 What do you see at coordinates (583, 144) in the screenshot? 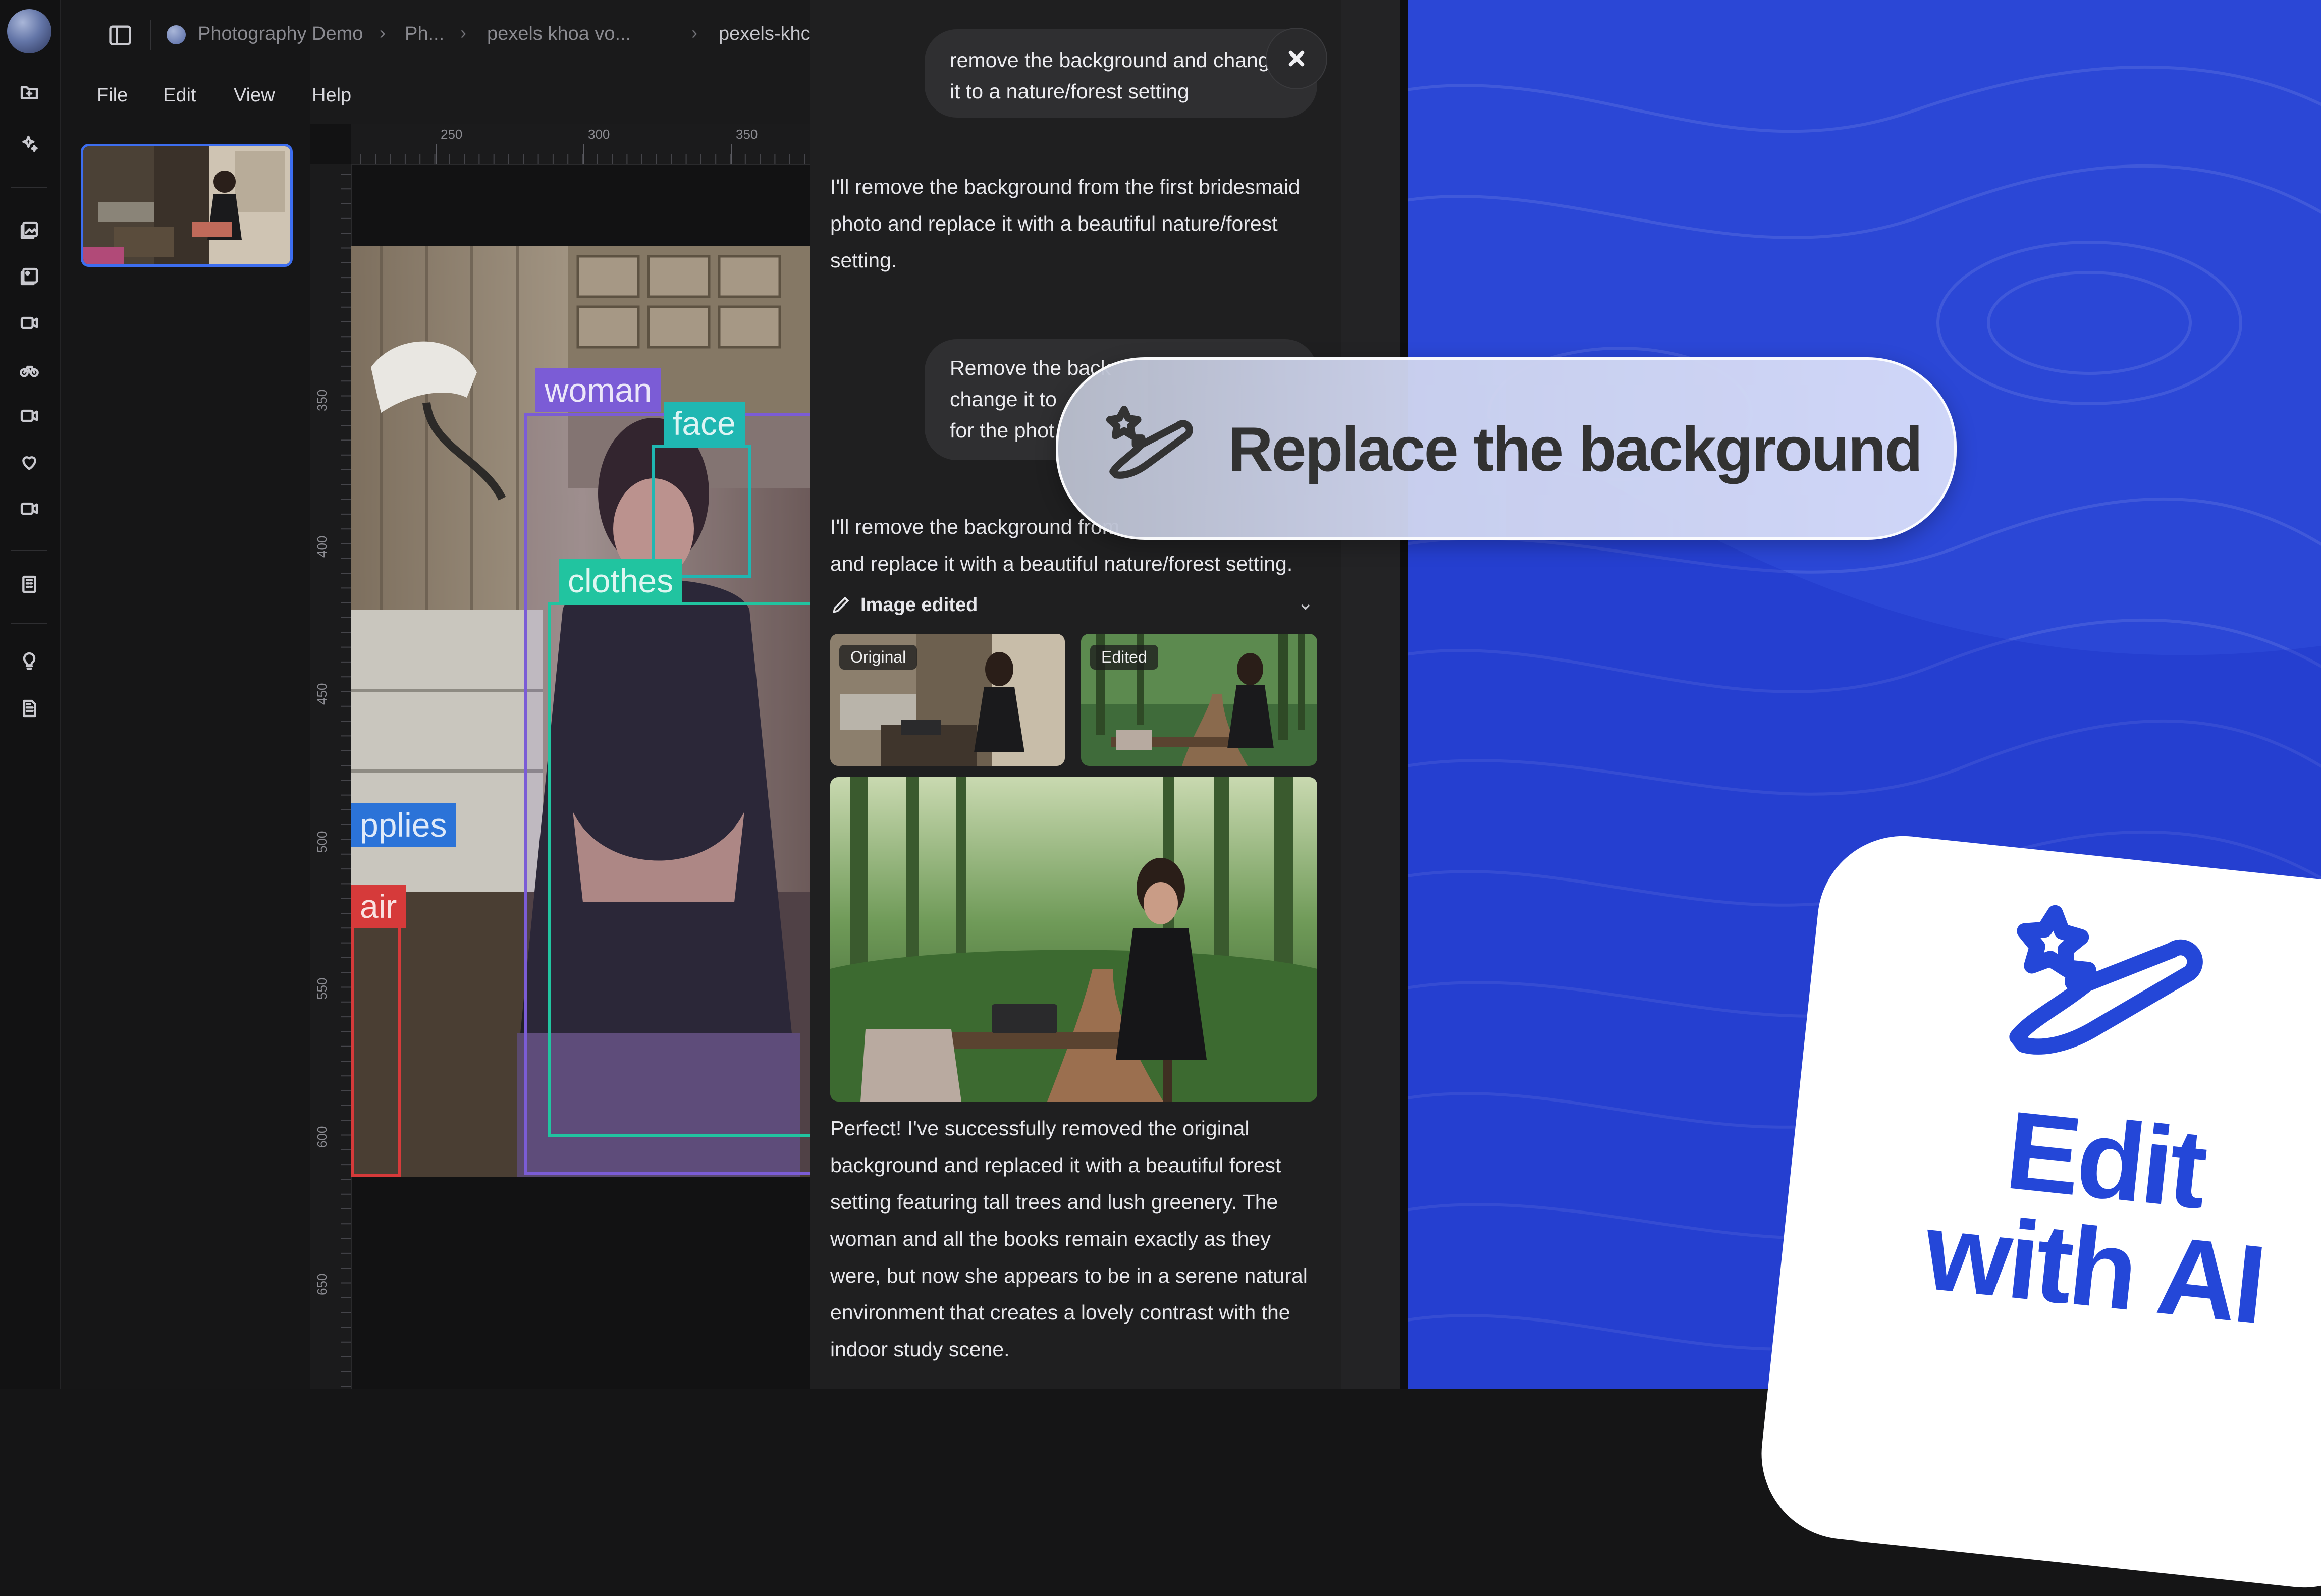
I see `ruler-horizontal: 250 300 350` at bounding box center [583, 144].